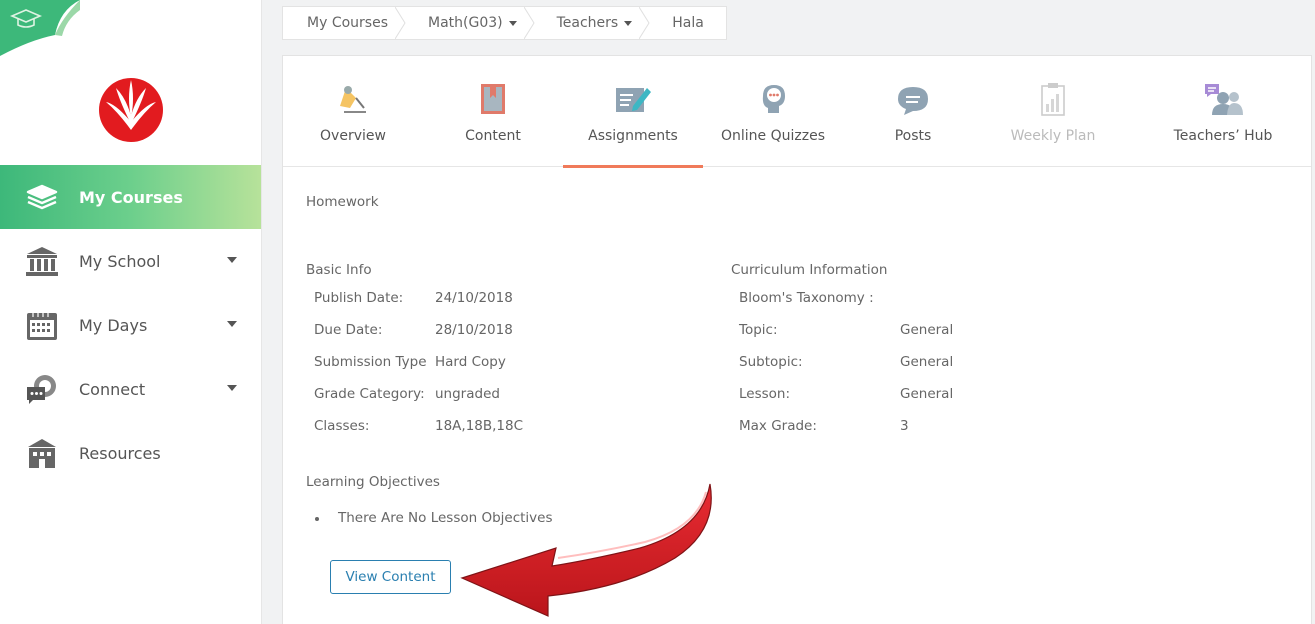 The width and height of the screenshot is (1315, 624). What do you see at coordinates (493, 136) in the screenshot?
I see `tab-label: Content` at bounding box center [493, 136].